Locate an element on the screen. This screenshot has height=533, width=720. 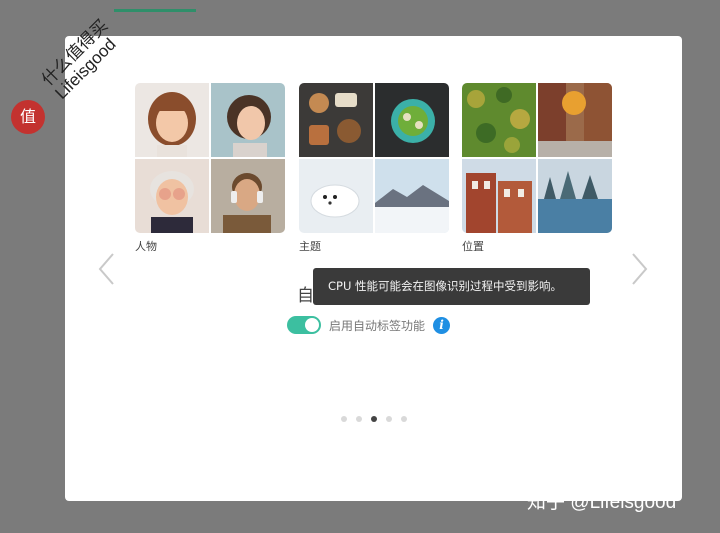
seal-on-snow-thumbnail is located at coordinates (336, 196).